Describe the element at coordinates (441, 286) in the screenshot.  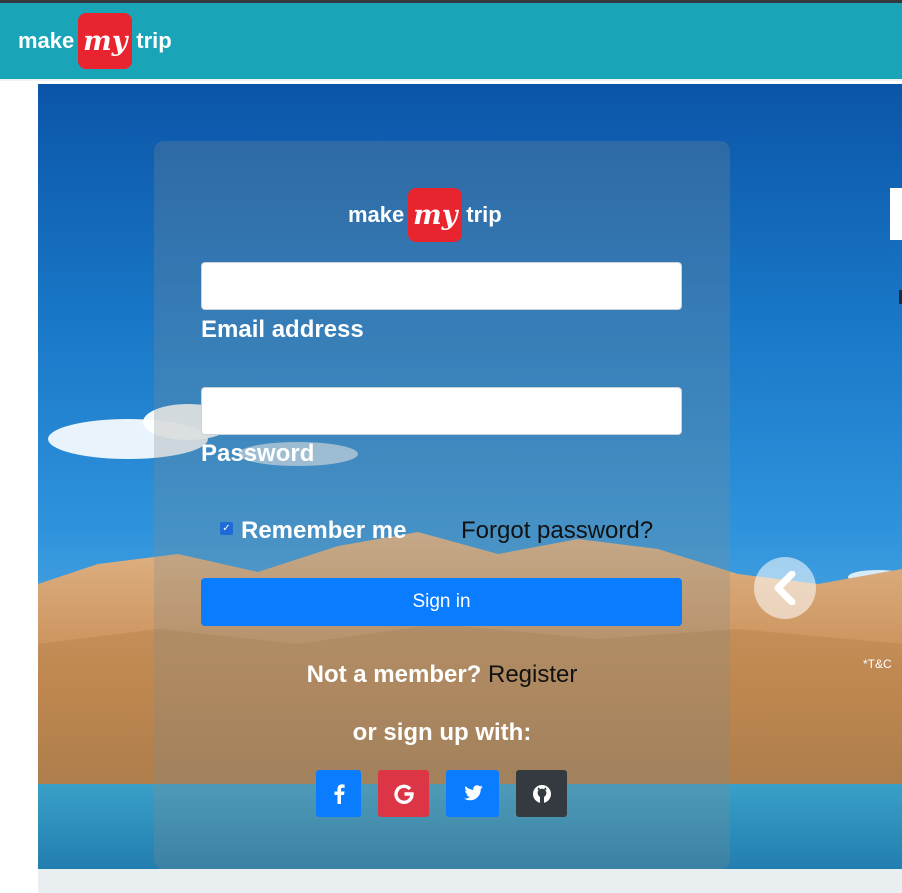
I see `email-field` at that location.